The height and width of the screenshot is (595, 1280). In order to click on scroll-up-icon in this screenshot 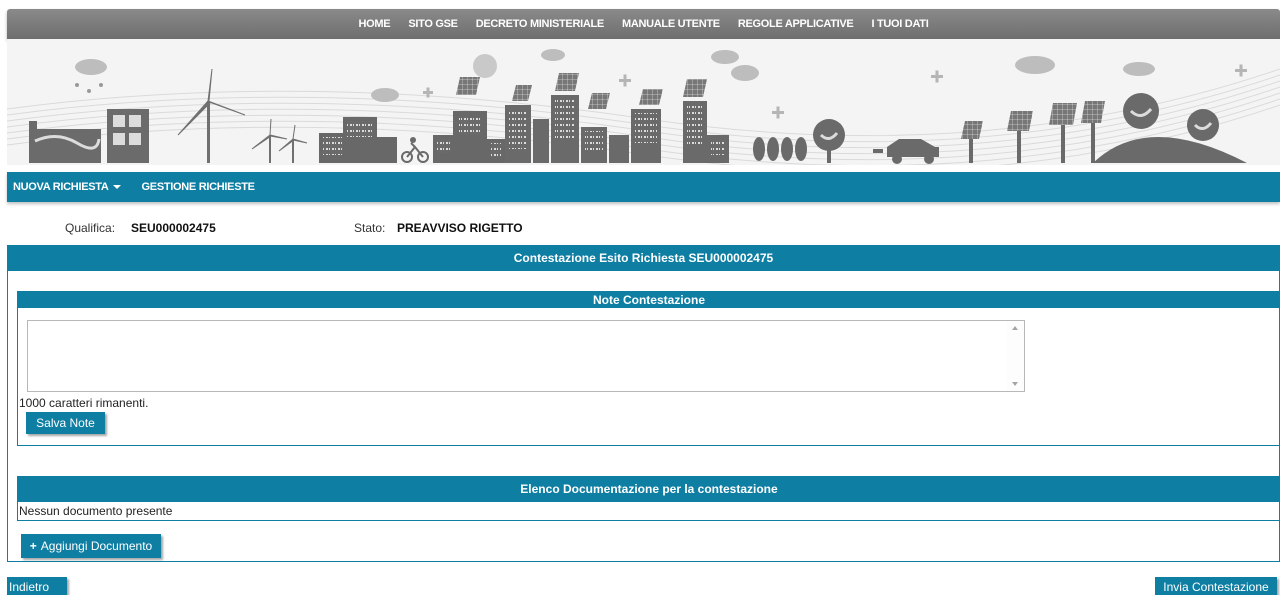, I will do `click(1015, 328)`.